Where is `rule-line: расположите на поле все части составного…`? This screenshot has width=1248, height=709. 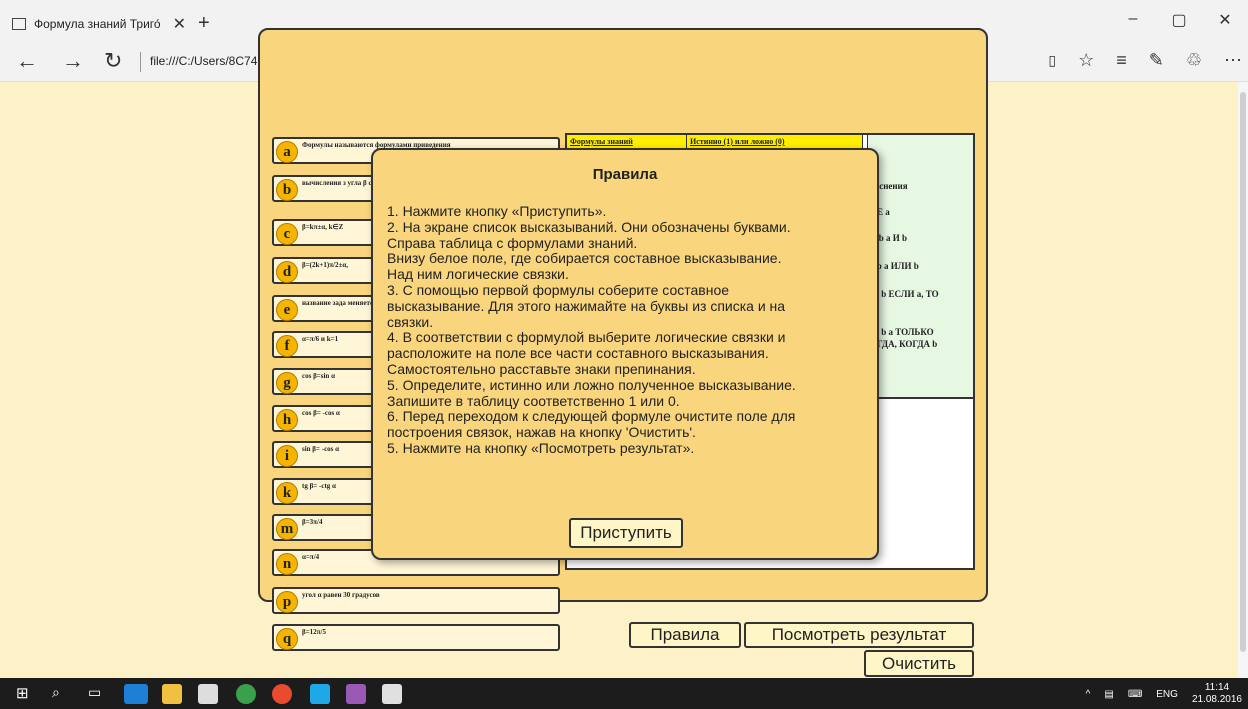 rule-line: расположите на поле все части составного… is located at coordinates (578, 353).